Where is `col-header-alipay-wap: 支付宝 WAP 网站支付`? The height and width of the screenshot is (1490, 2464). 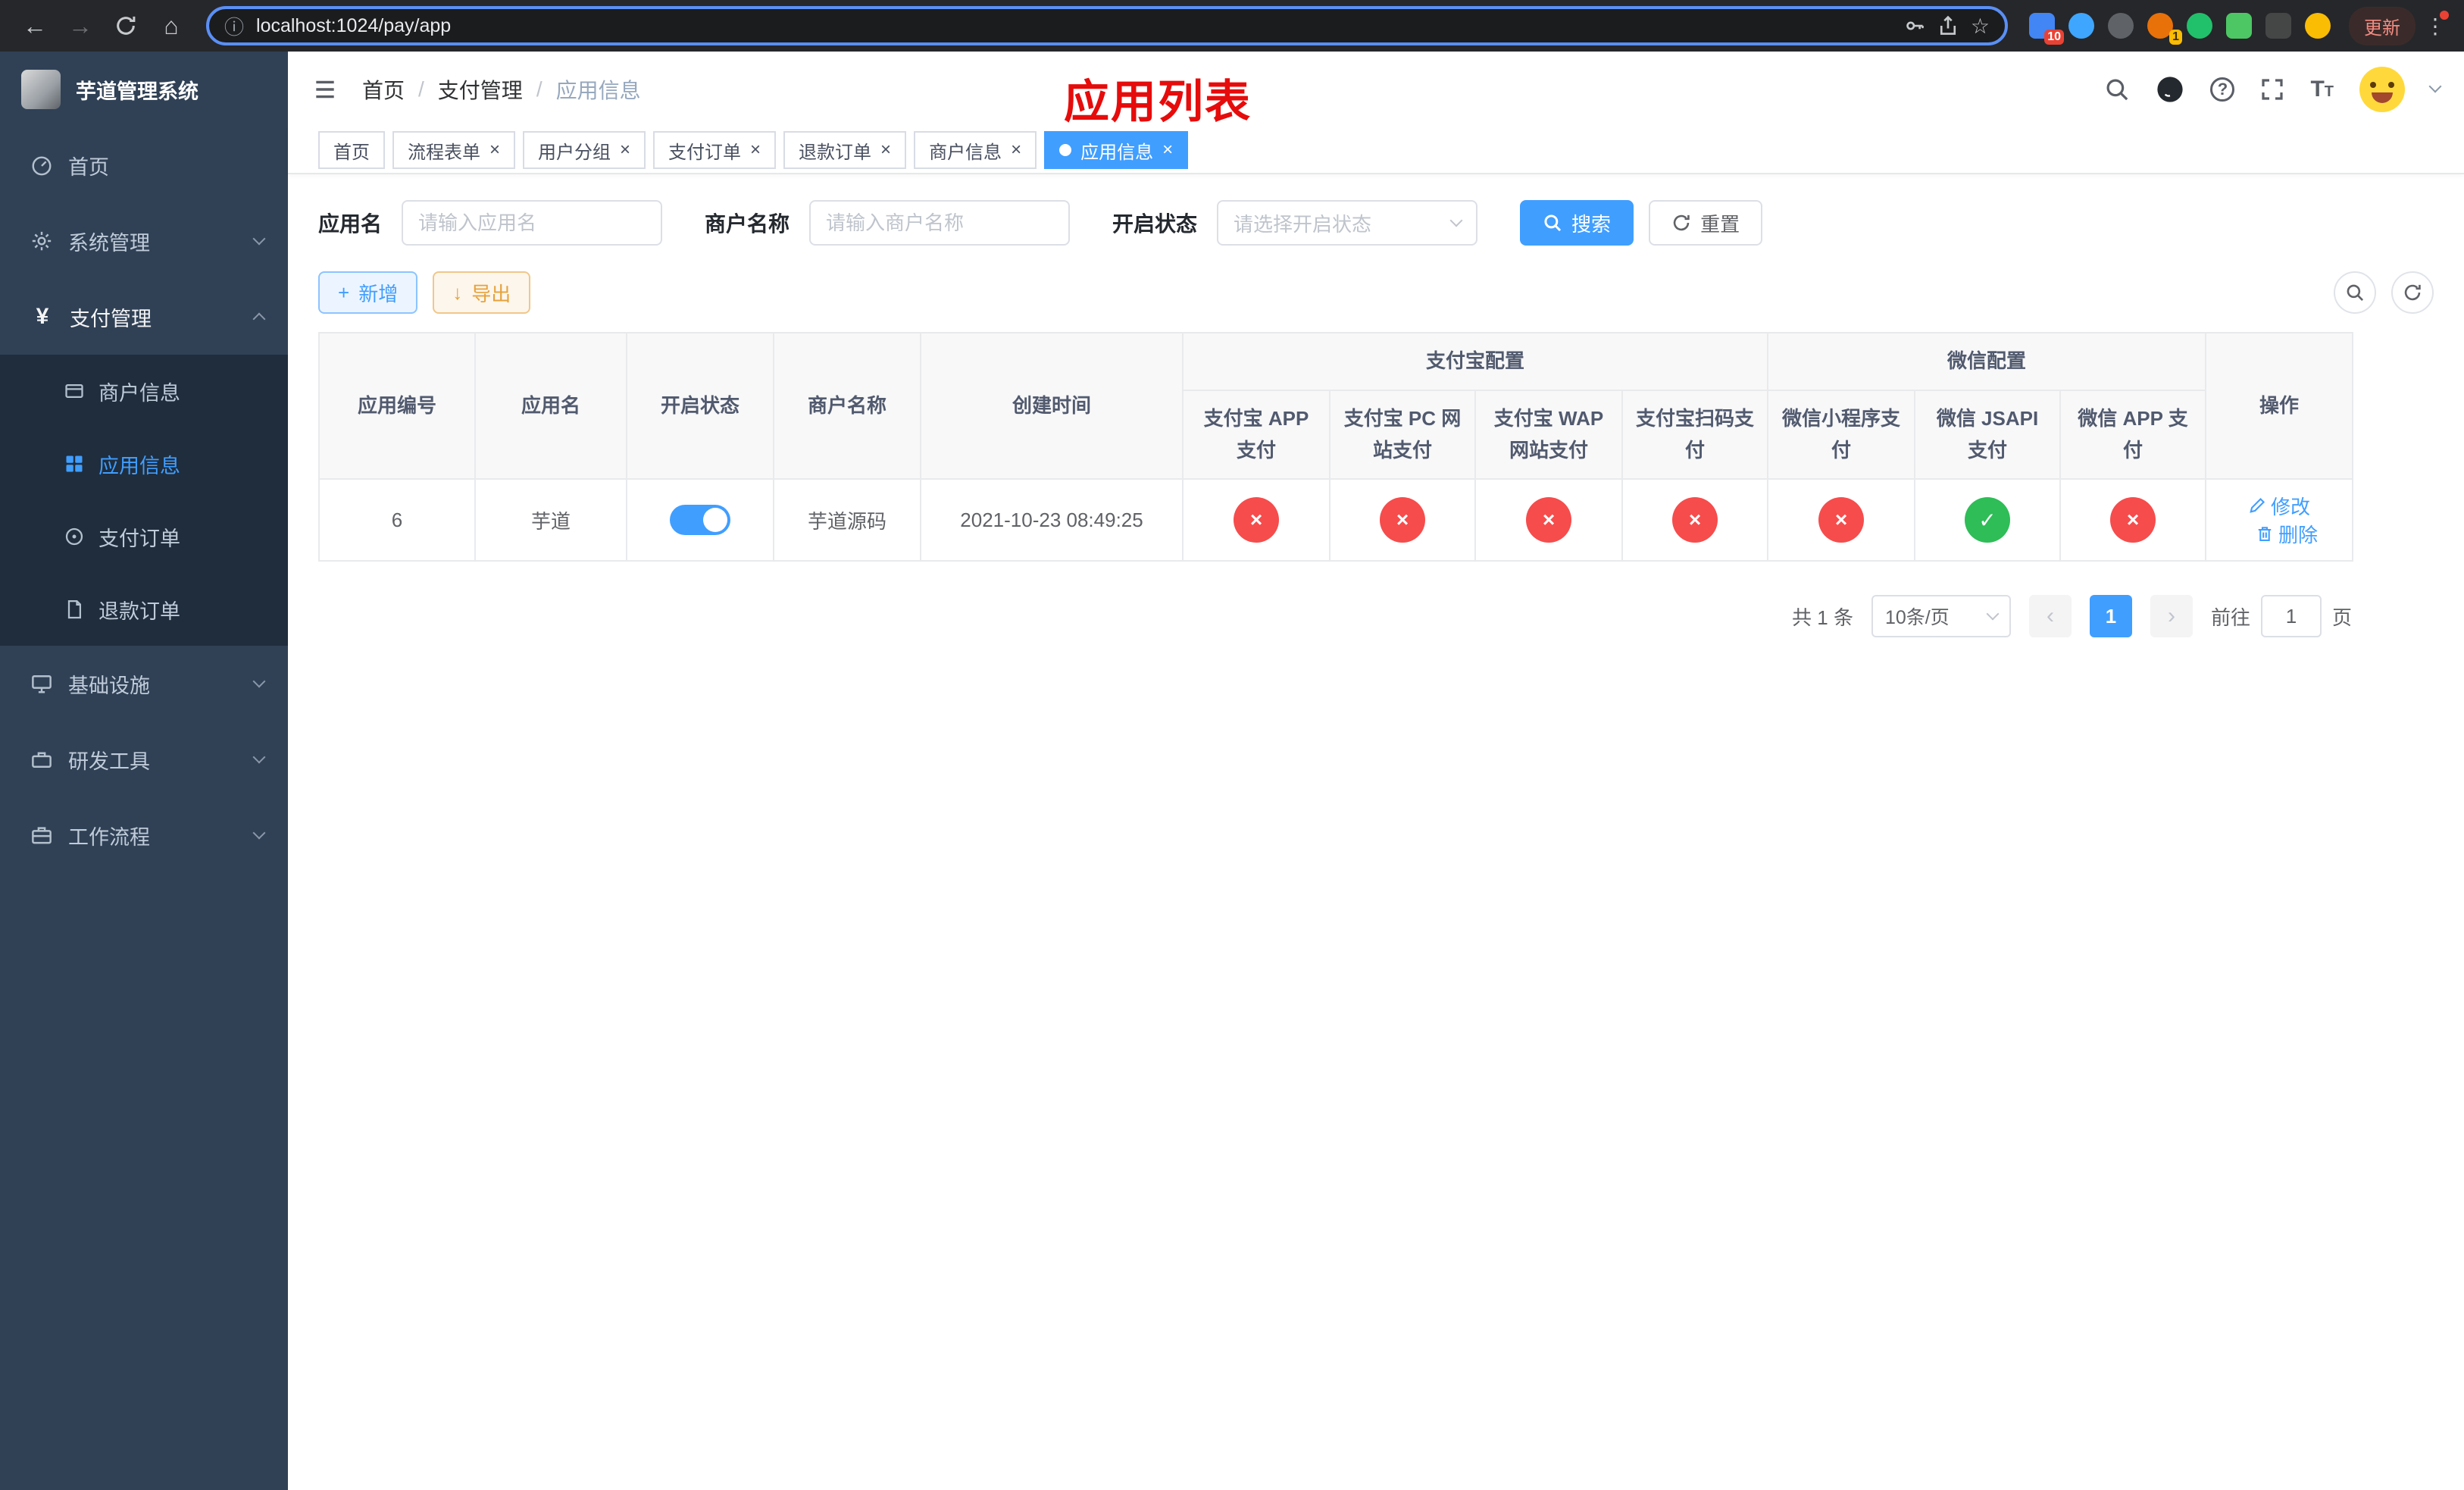 col-header-alipay-wap: 支付宝 WAP 网站支付 is located at coordinates (1548, 435).